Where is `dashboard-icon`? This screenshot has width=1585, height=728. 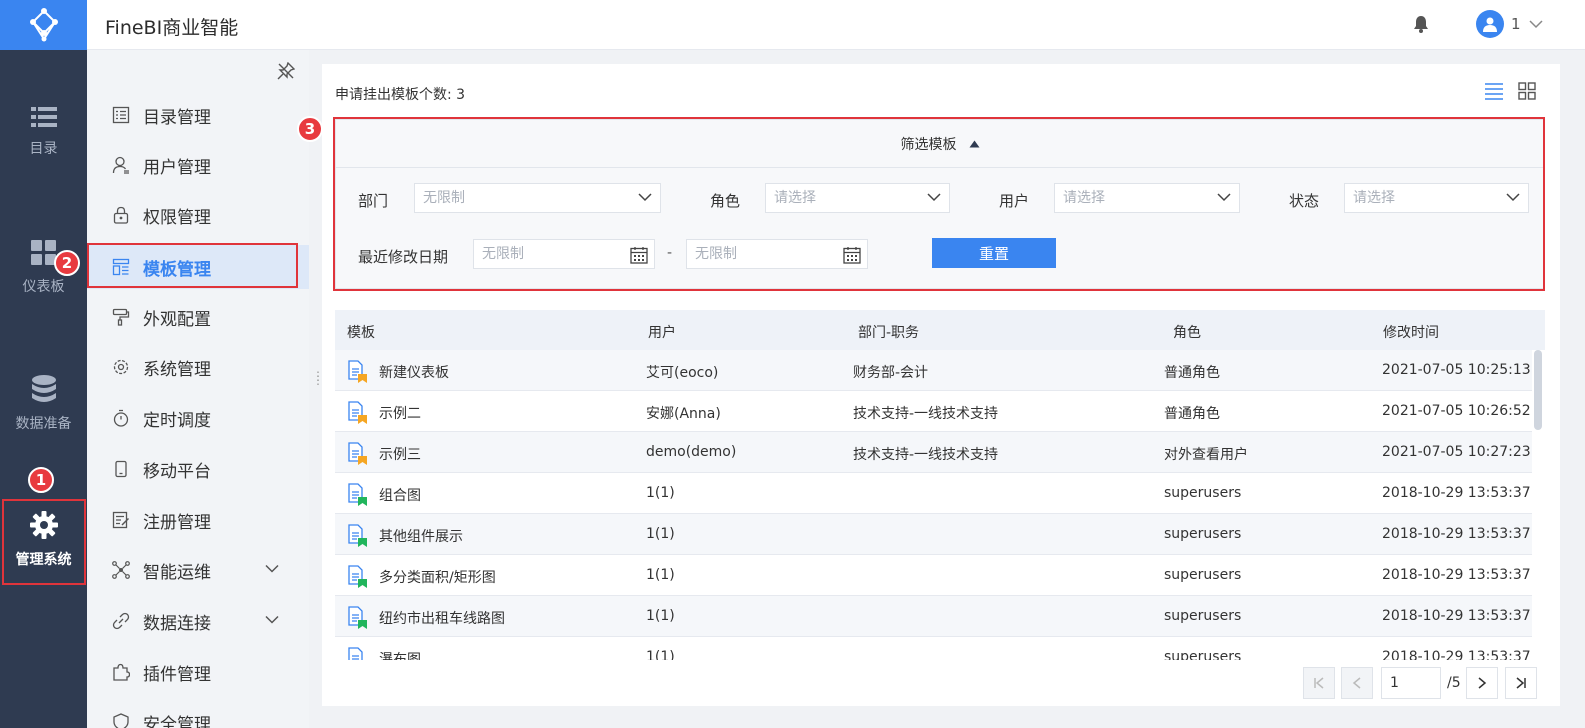
dashboard-icon is located at coordinates (43, 252).